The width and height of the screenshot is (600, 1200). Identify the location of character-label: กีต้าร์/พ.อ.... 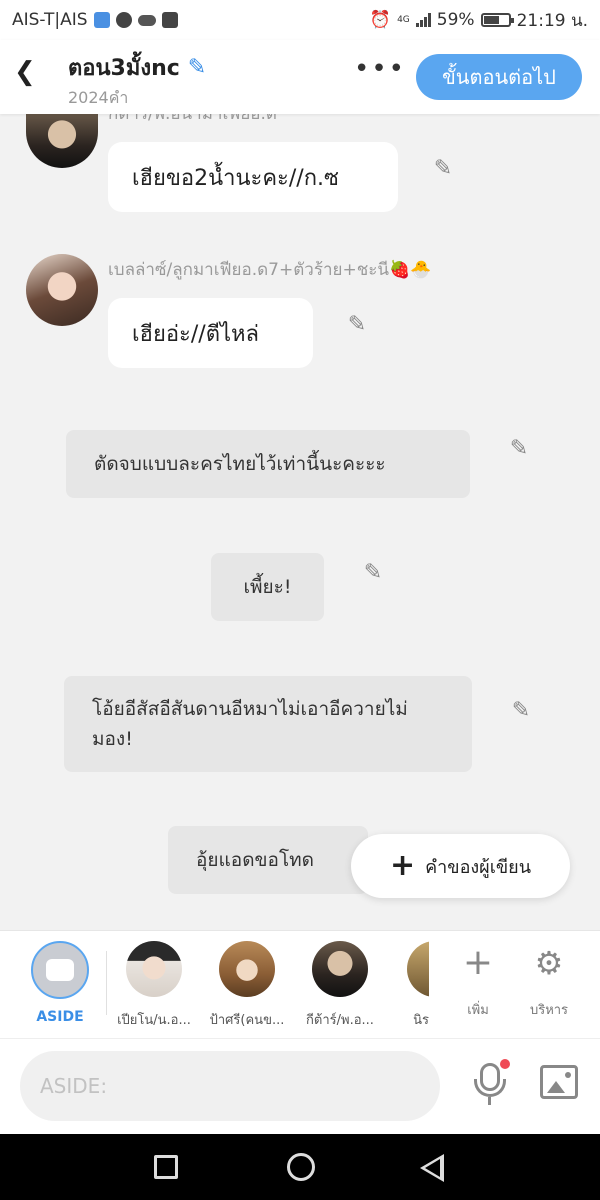
(340, 1020).